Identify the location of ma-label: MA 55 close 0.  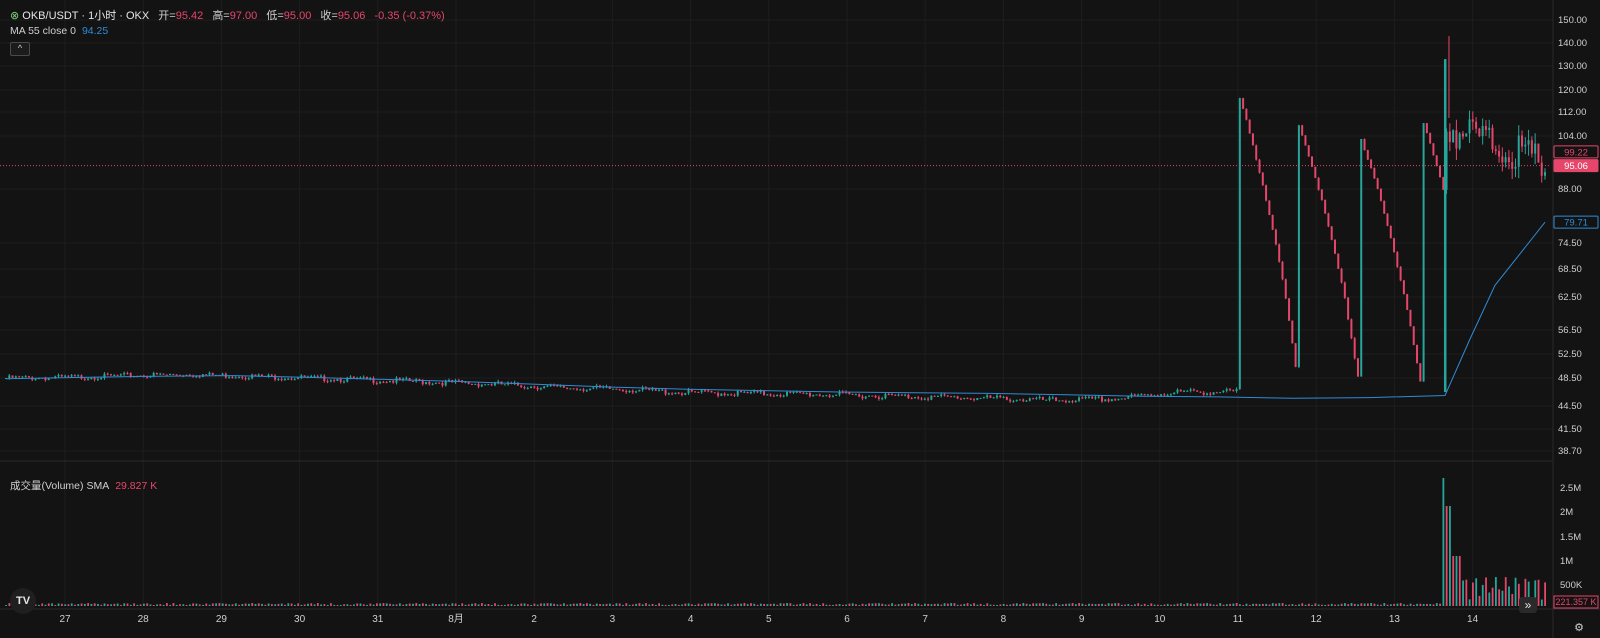
(43, 31).